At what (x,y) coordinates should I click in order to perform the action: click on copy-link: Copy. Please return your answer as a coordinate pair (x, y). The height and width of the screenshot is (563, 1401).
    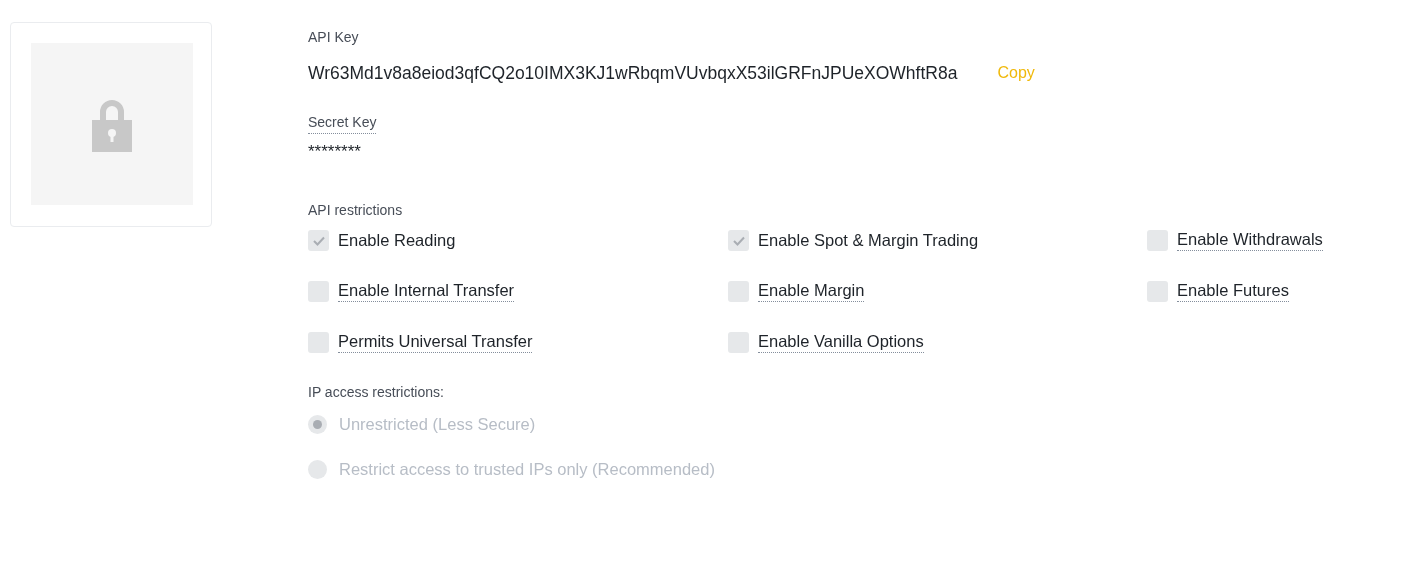
    Looking at the image, I should click on (1016, 73).